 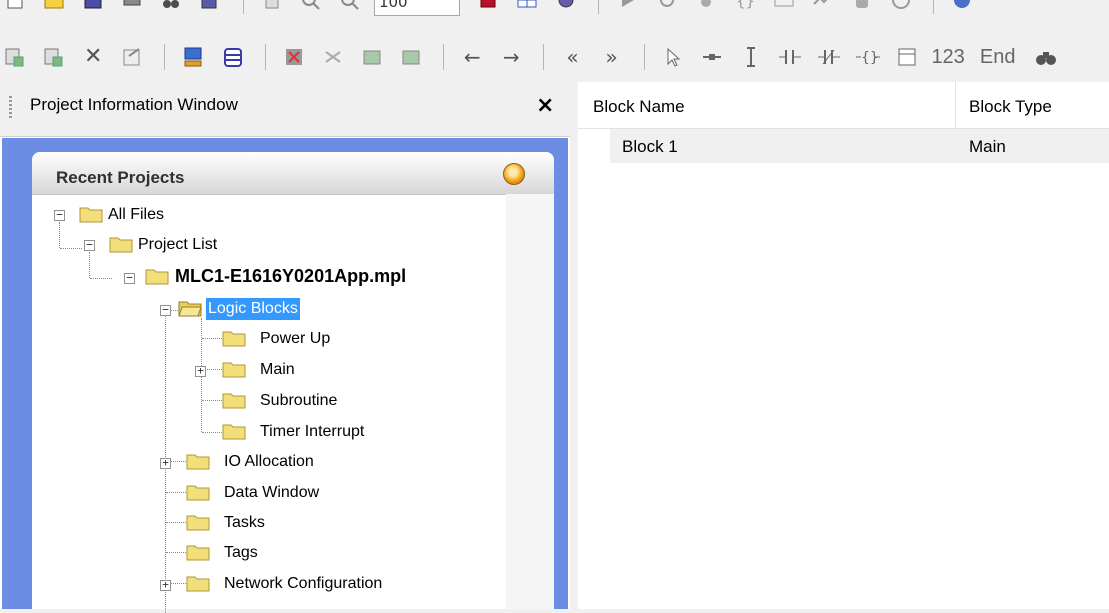 What do you see at coordinates (233, 57) in the screenshot?
I see `database-icon` at bounding box center [233, 57].